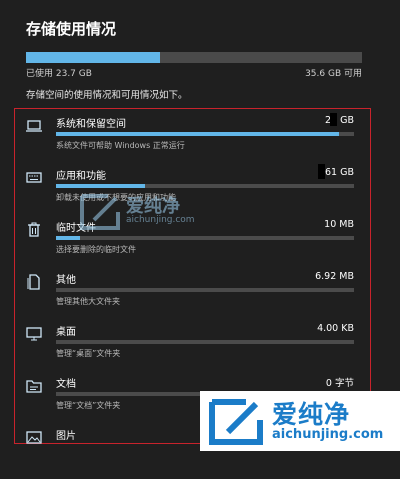 The width and height of the screenshot is (400, 479). Describe the element at coordinates (34, 230) in the screenshot. I see `trash-icon` at that location.